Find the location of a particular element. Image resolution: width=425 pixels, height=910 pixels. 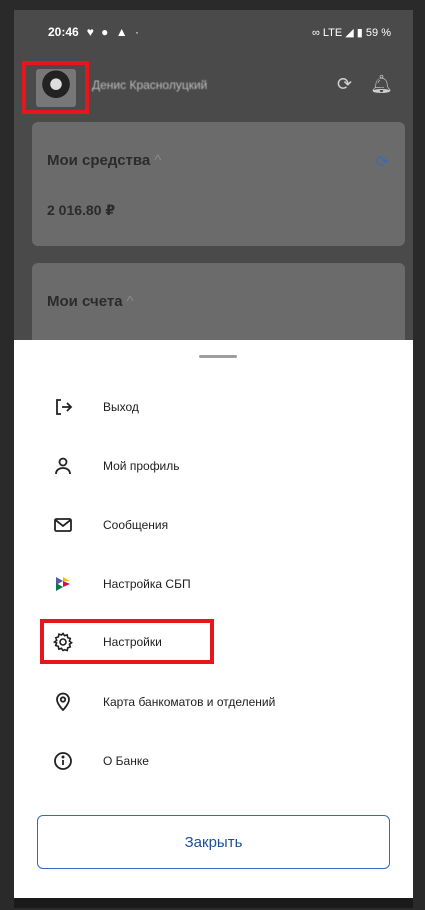

location-pin-icon is located at coordinates (63, 702).